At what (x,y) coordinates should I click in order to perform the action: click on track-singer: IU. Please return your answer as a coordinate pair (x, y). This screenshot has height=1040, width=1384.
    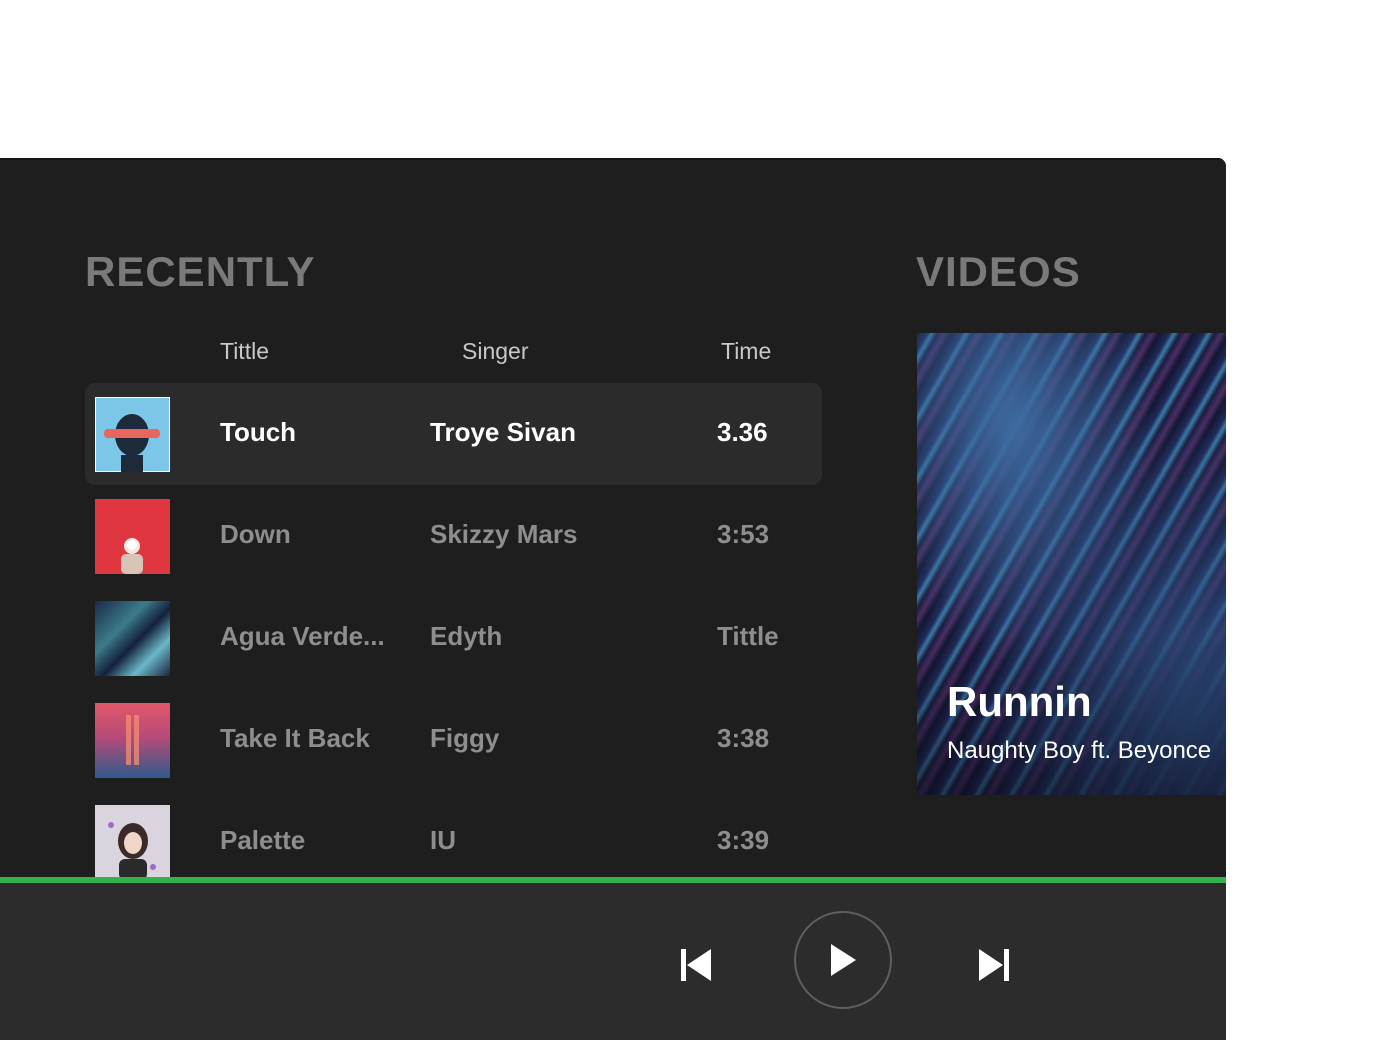
    Looking at the image, I should click on (443, 840).